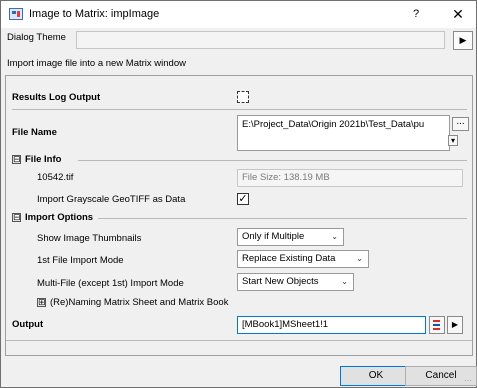  What do you see at coordinates (468, 380) in the screenshot?
I see `resize-grip-icon: ⋯` at bounding box center [468, 380].